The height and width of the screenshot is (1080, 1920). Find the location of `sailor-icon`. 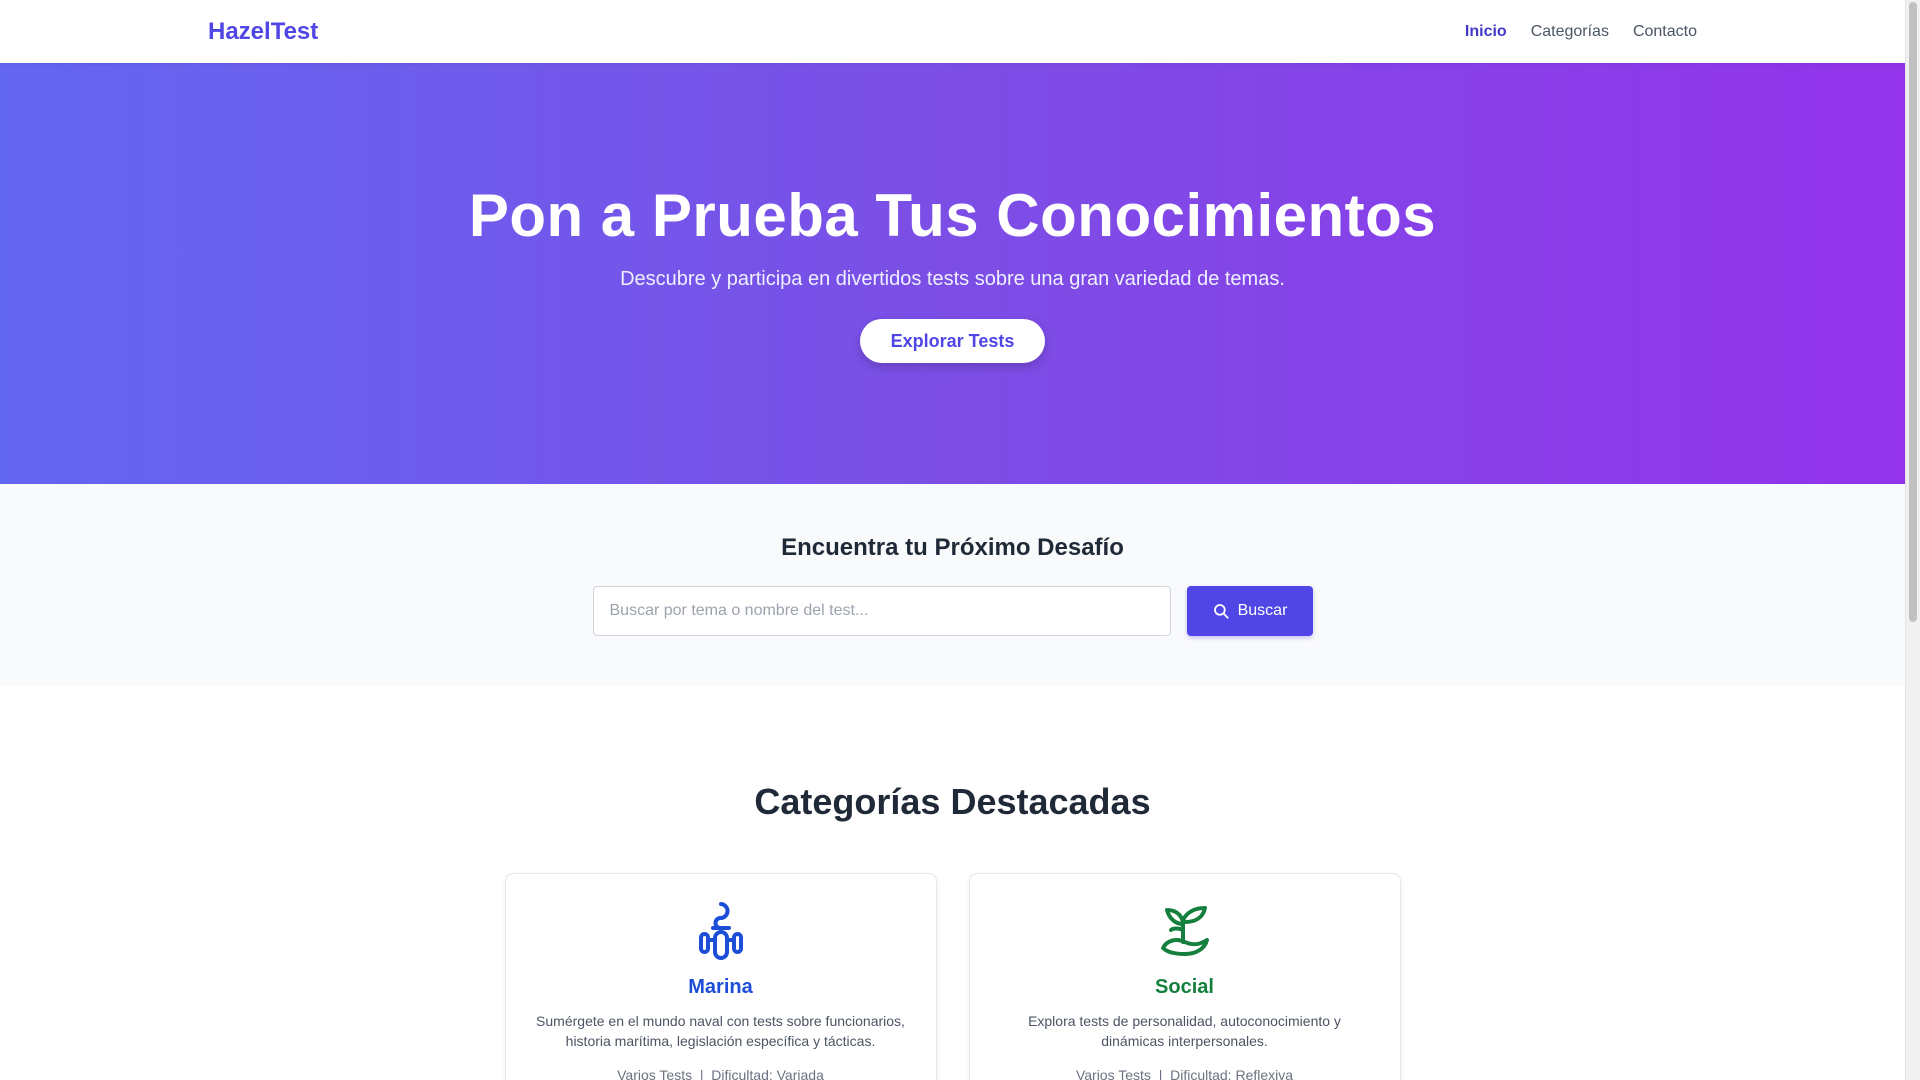

sailor-icon is located at coordinates (720, 931).